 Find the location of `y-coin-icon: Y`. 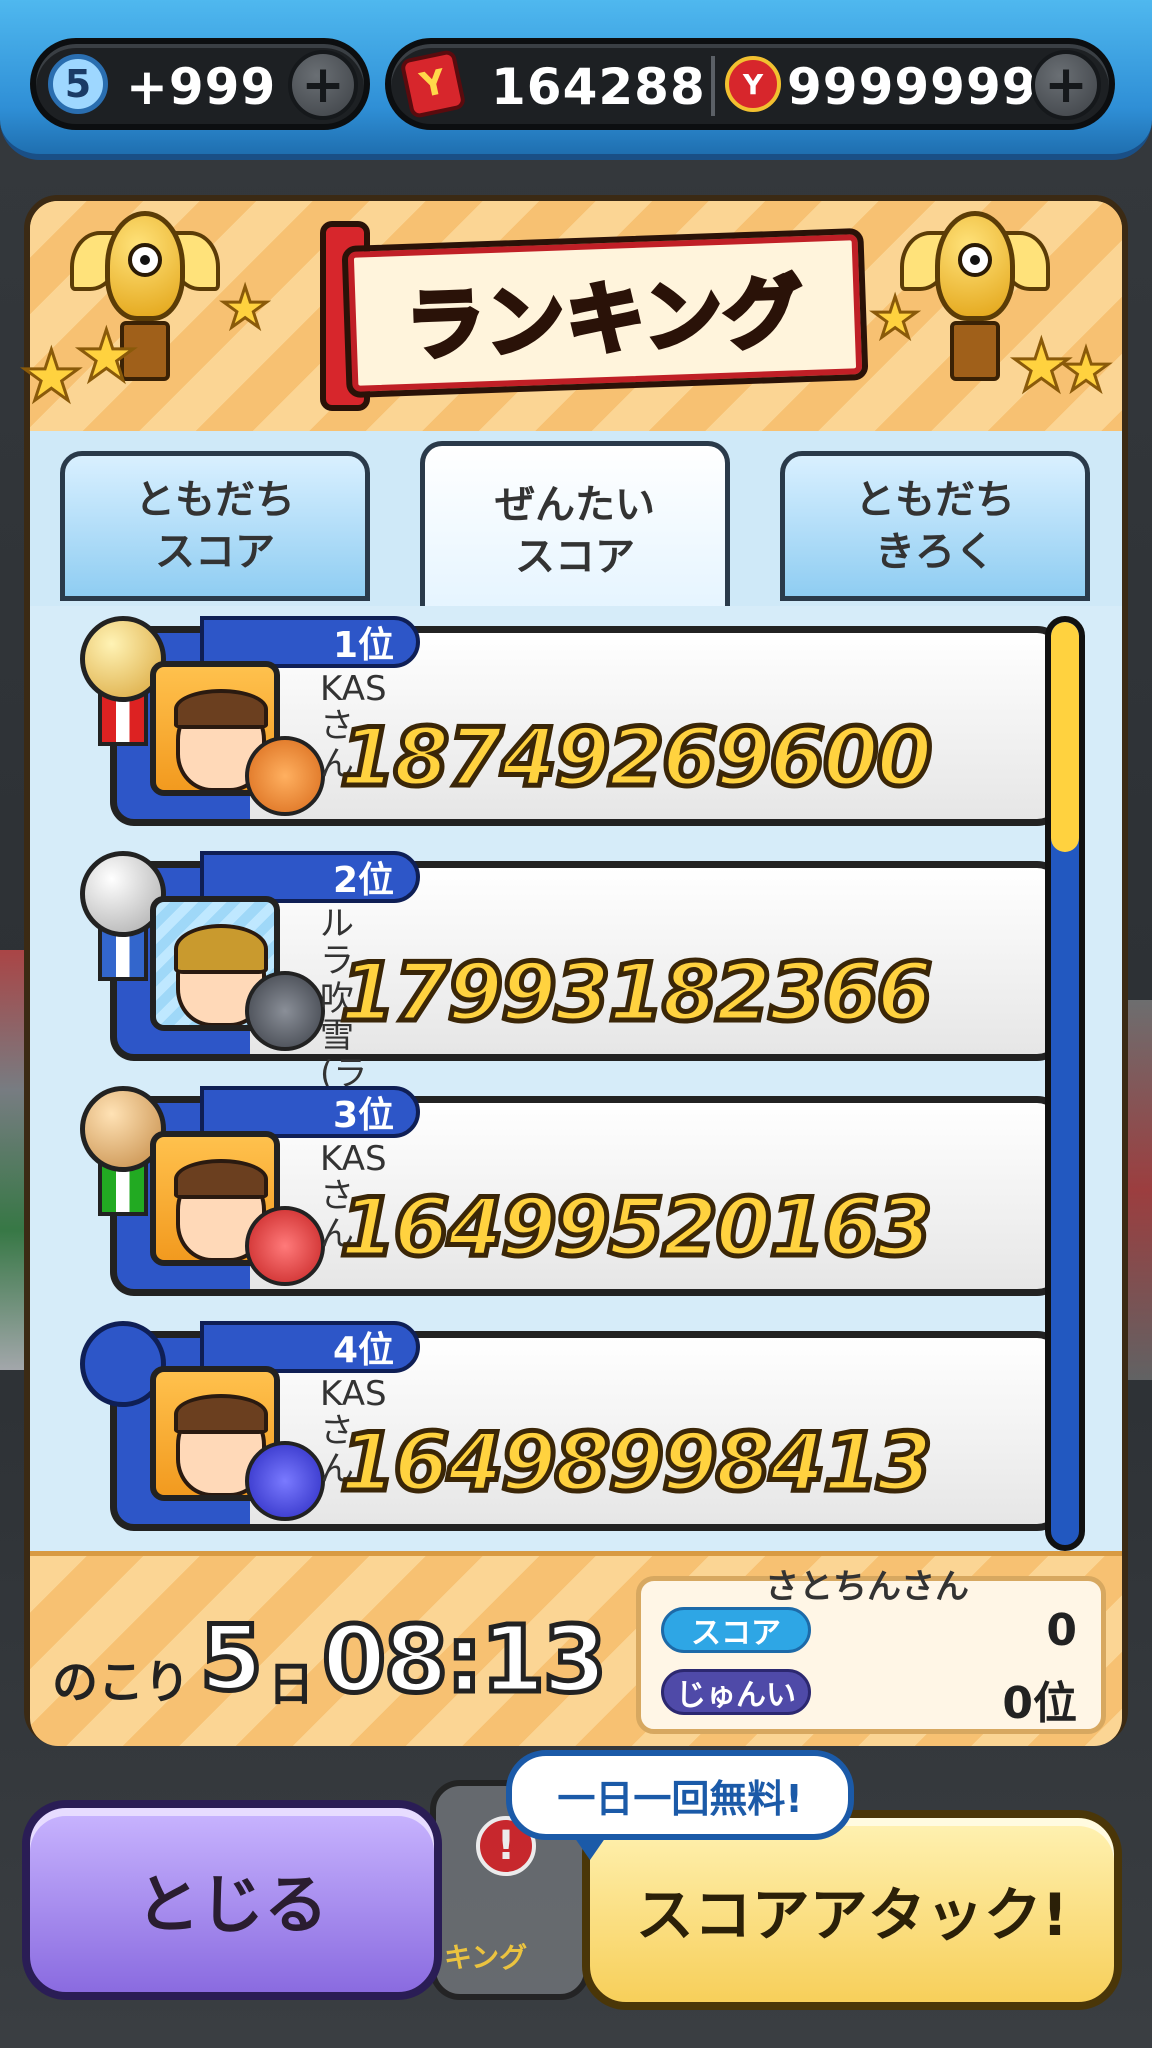

y-coin-icon: Y is located at coordinates (753, 84).